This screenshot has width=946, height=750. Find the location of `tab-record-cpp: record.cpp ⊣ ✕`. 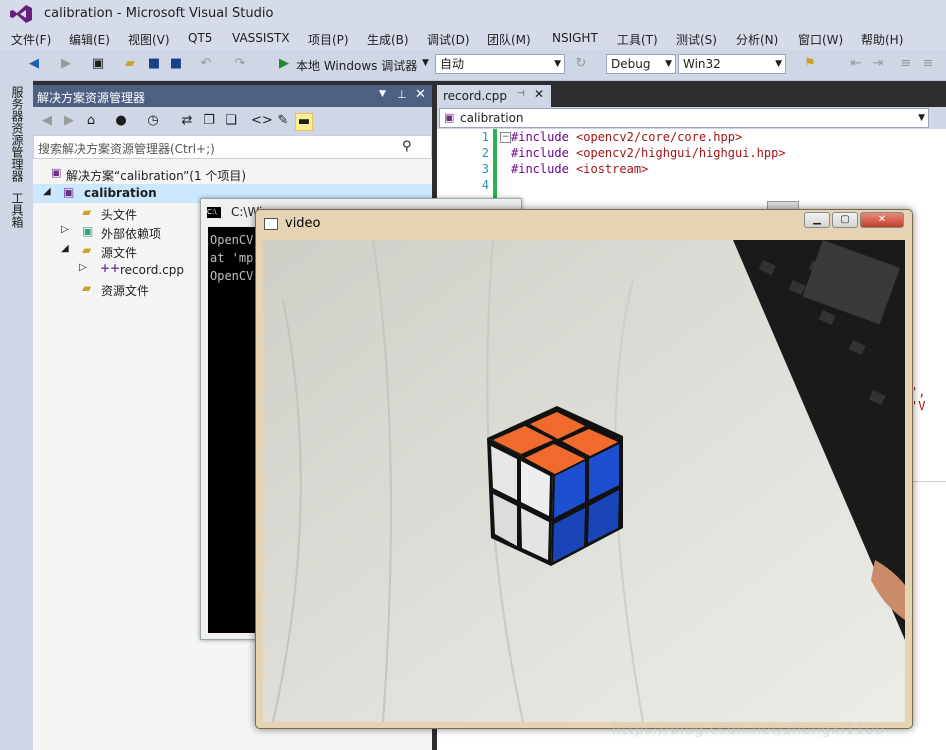

tab-record-cpp: record.cpp ⊣ ✕ is located at coordinates (494, 96).